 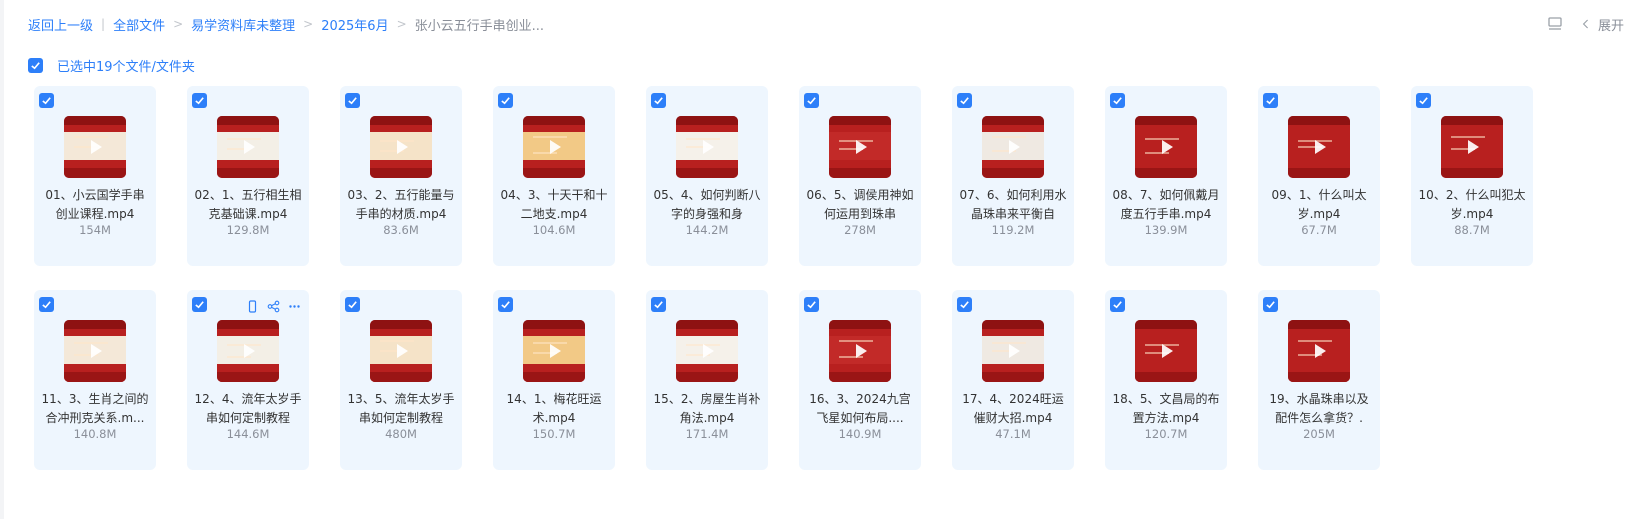 I want to click on list-view-icon, so click(x=1555, y=24).